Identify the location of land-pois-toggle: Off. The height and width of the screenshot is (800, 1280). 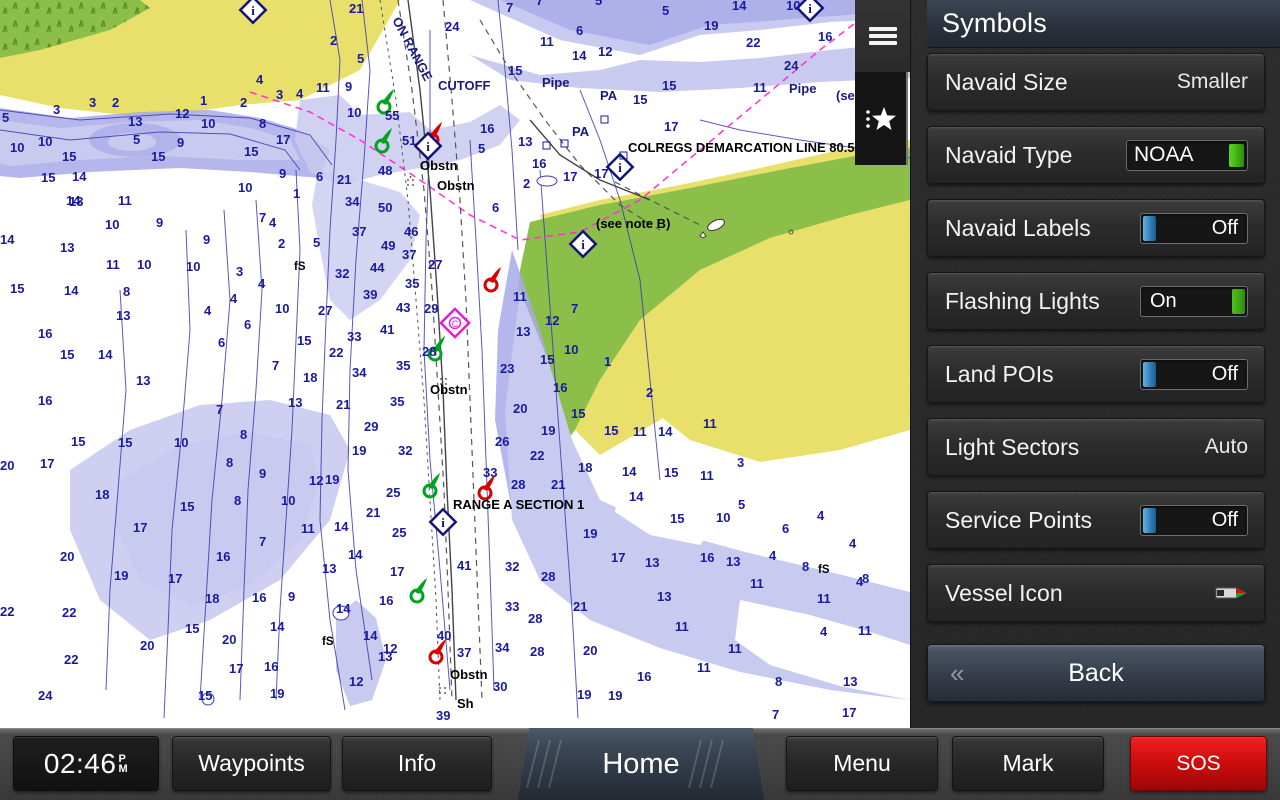
(1194, 374).